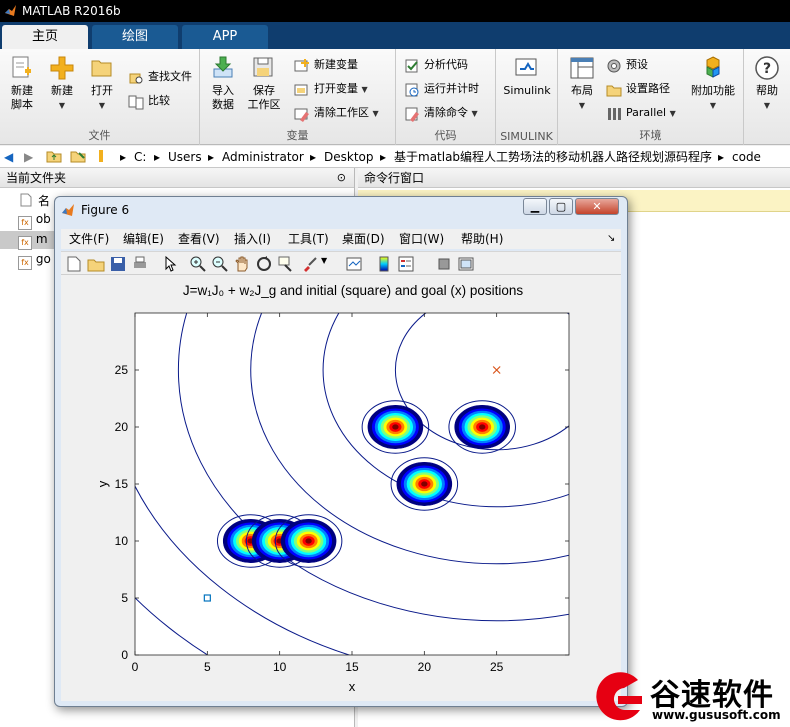 The height and width of the screenshot is (727, 790). Describe the element at coordinates (45, 37) in the screenshot. I see `tab-home: 主页` at that location.